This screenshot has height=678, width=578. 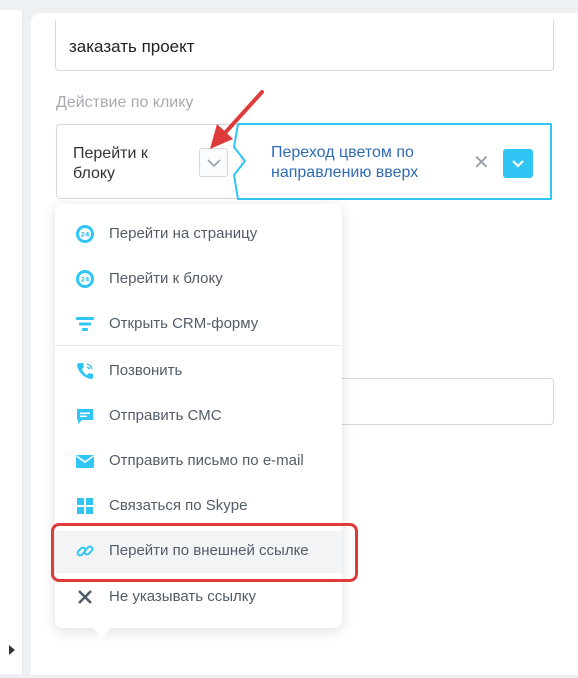 What do you see at coordinates (85, 371) in the screenshot?
I see `phone-icon` at bounding box center [85, 371].